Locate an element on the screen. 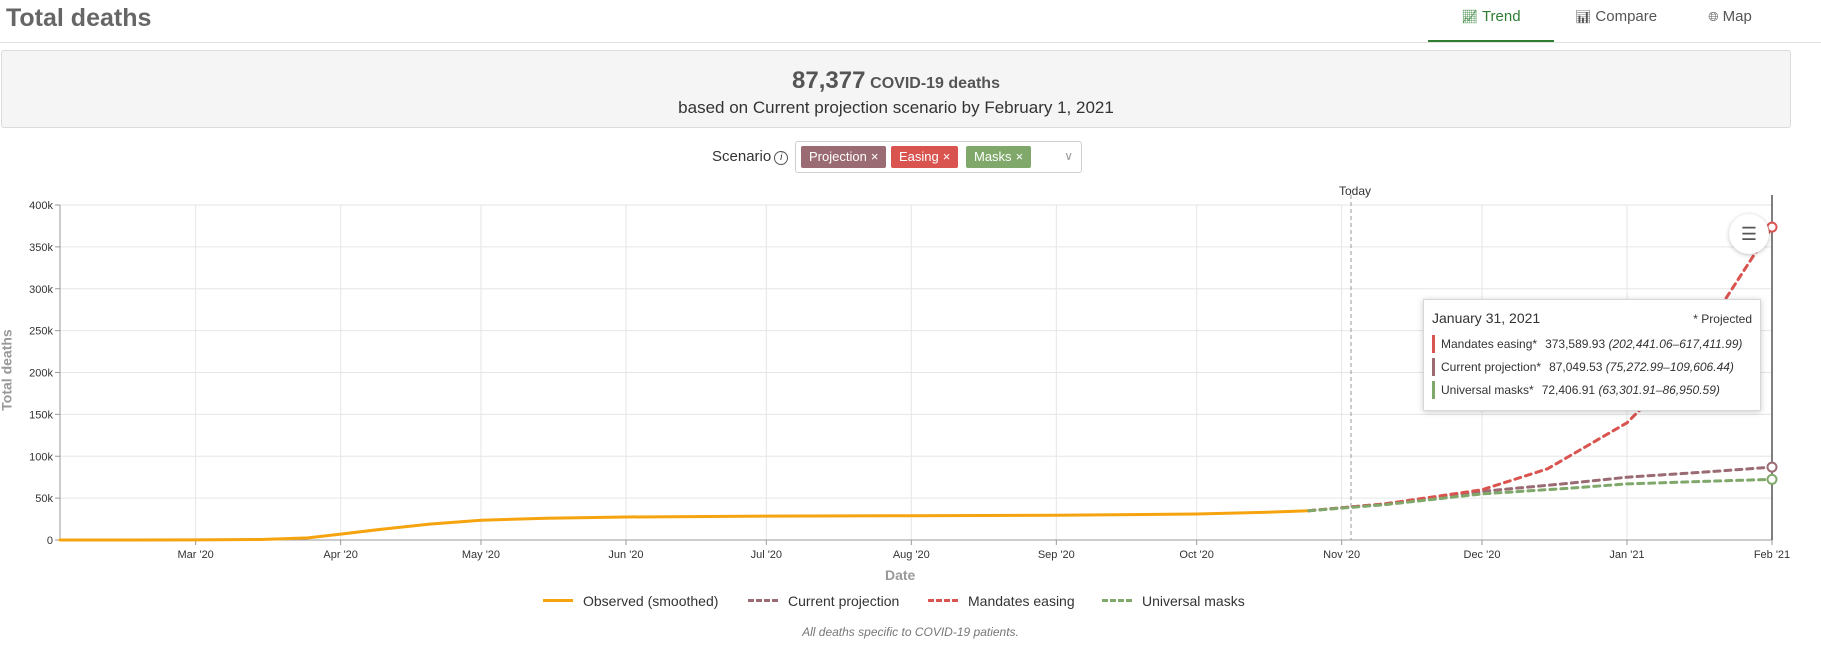 This screenshot has width=1821, height=649. legend-label: Mandates easing is located at coordinates (1021, 601).